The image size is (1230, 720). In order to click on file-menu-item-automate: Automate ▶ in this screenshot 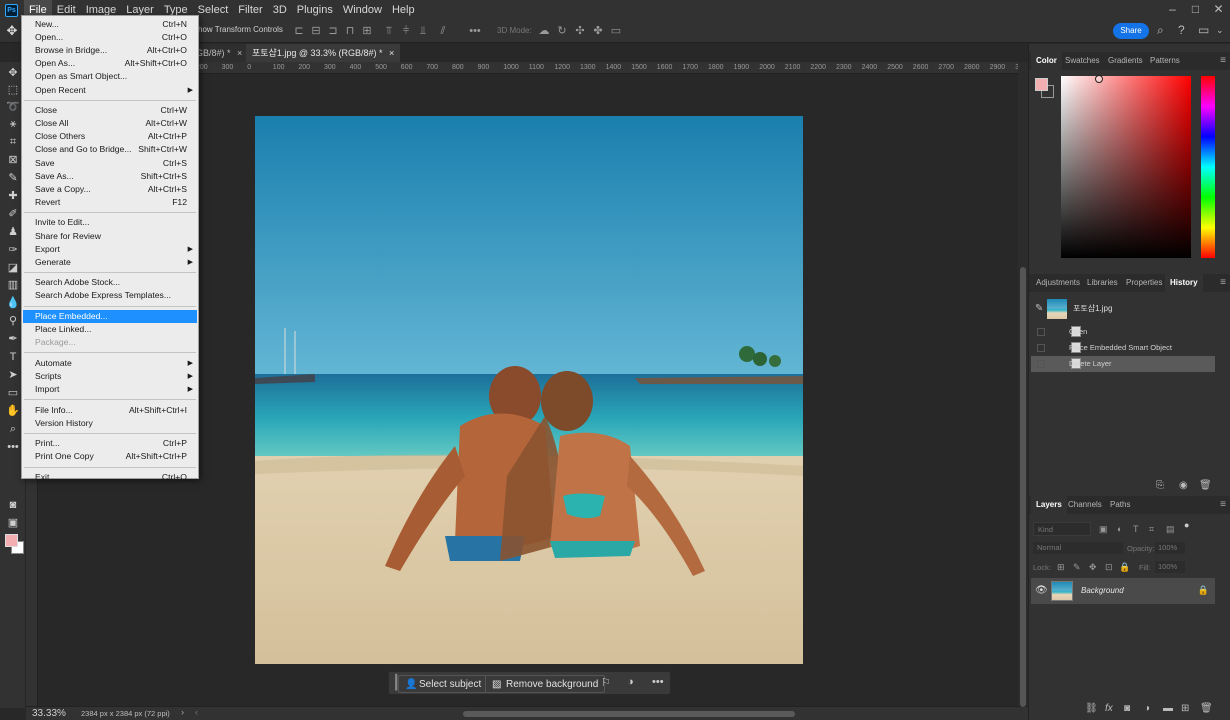, I will do `click(110, 363)`.